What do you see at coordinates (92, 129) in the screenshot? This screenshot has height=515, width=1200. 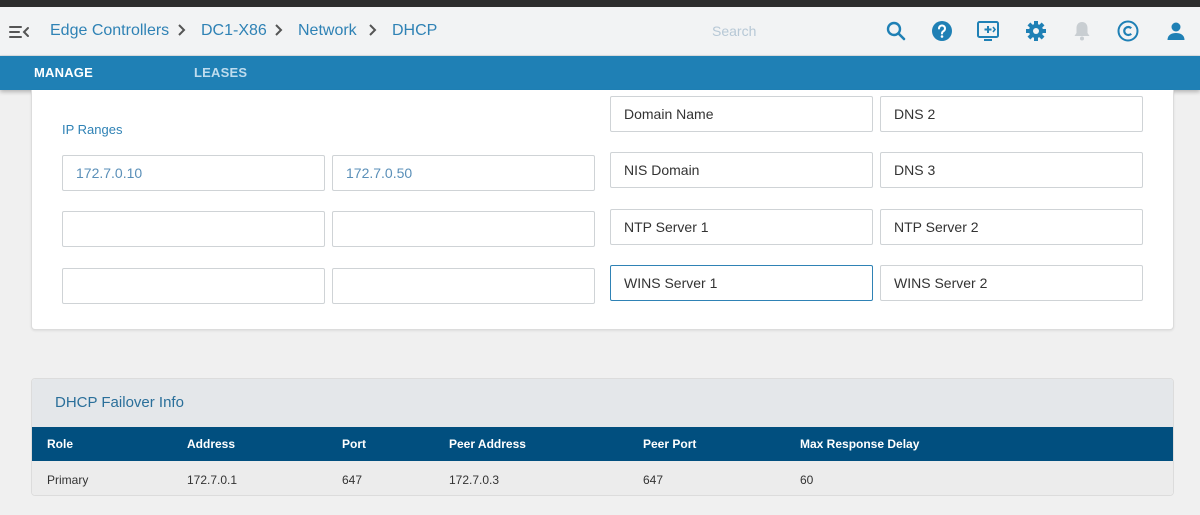 I see `ip-ranges-label: IP Ranges` at bounding box center [92, 129].